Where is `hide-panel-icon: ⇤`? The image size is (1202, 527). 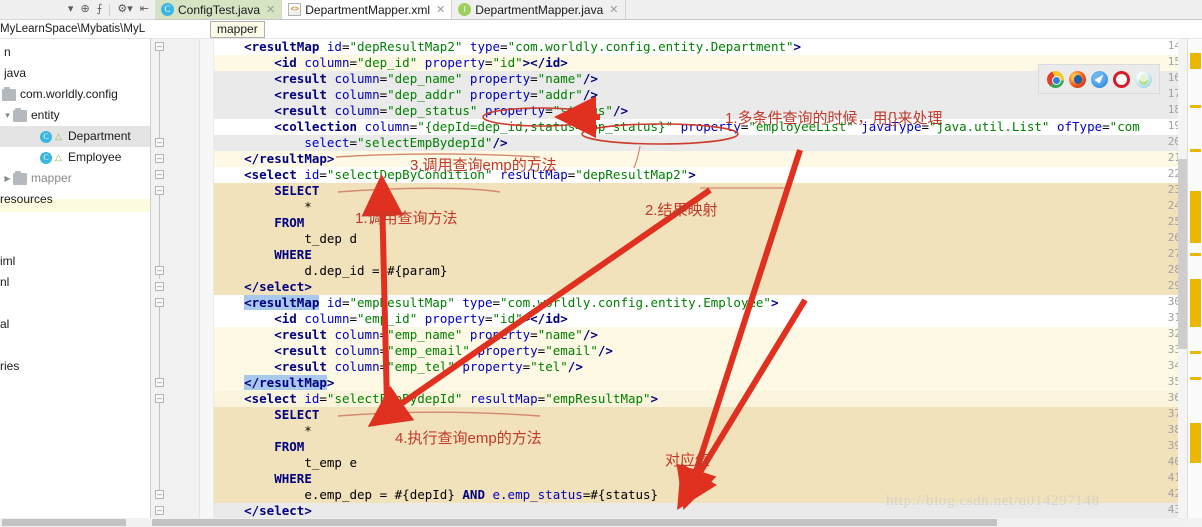 hide-panel-icon: ⇤ is located at coordinates (144, 9).